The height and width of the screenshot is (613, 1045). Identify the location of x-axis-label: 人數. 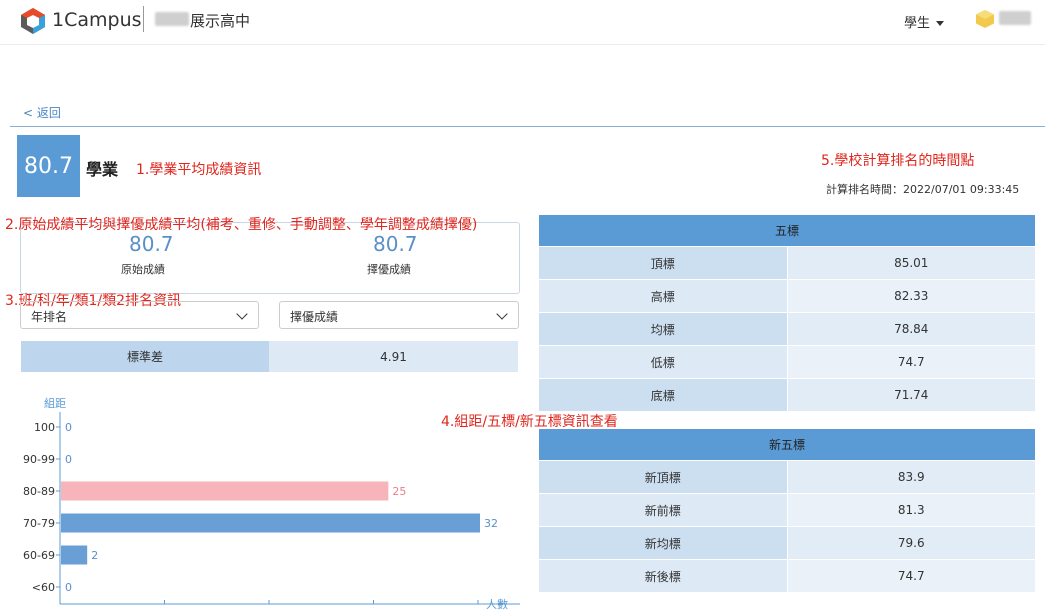
(497, 604).